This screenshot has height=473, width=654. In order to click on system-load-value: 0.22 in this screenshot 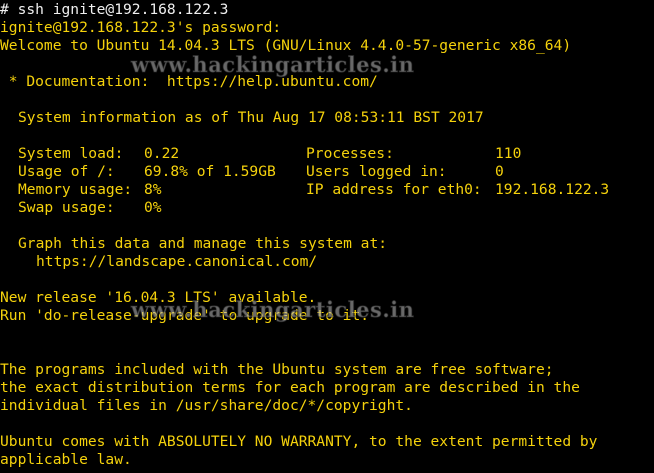, I will do `click(162, 153)`.